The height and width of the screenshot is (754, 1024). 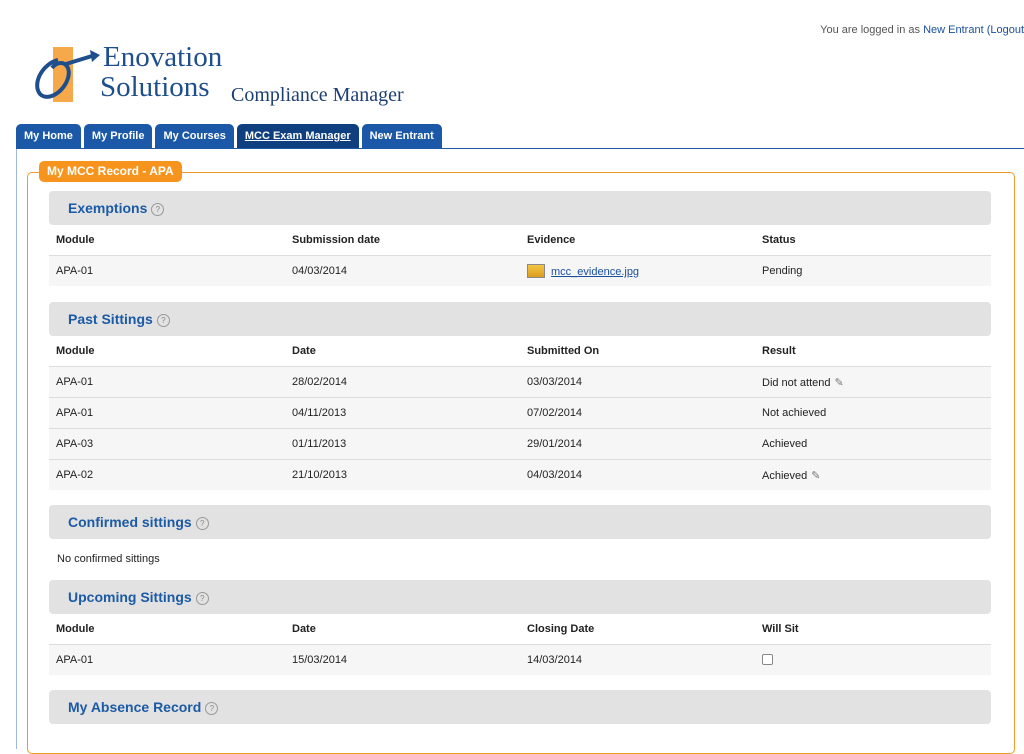 I want to click on past-sittings-title-wrap: Past Sittings?, so click(x=119, y=319).